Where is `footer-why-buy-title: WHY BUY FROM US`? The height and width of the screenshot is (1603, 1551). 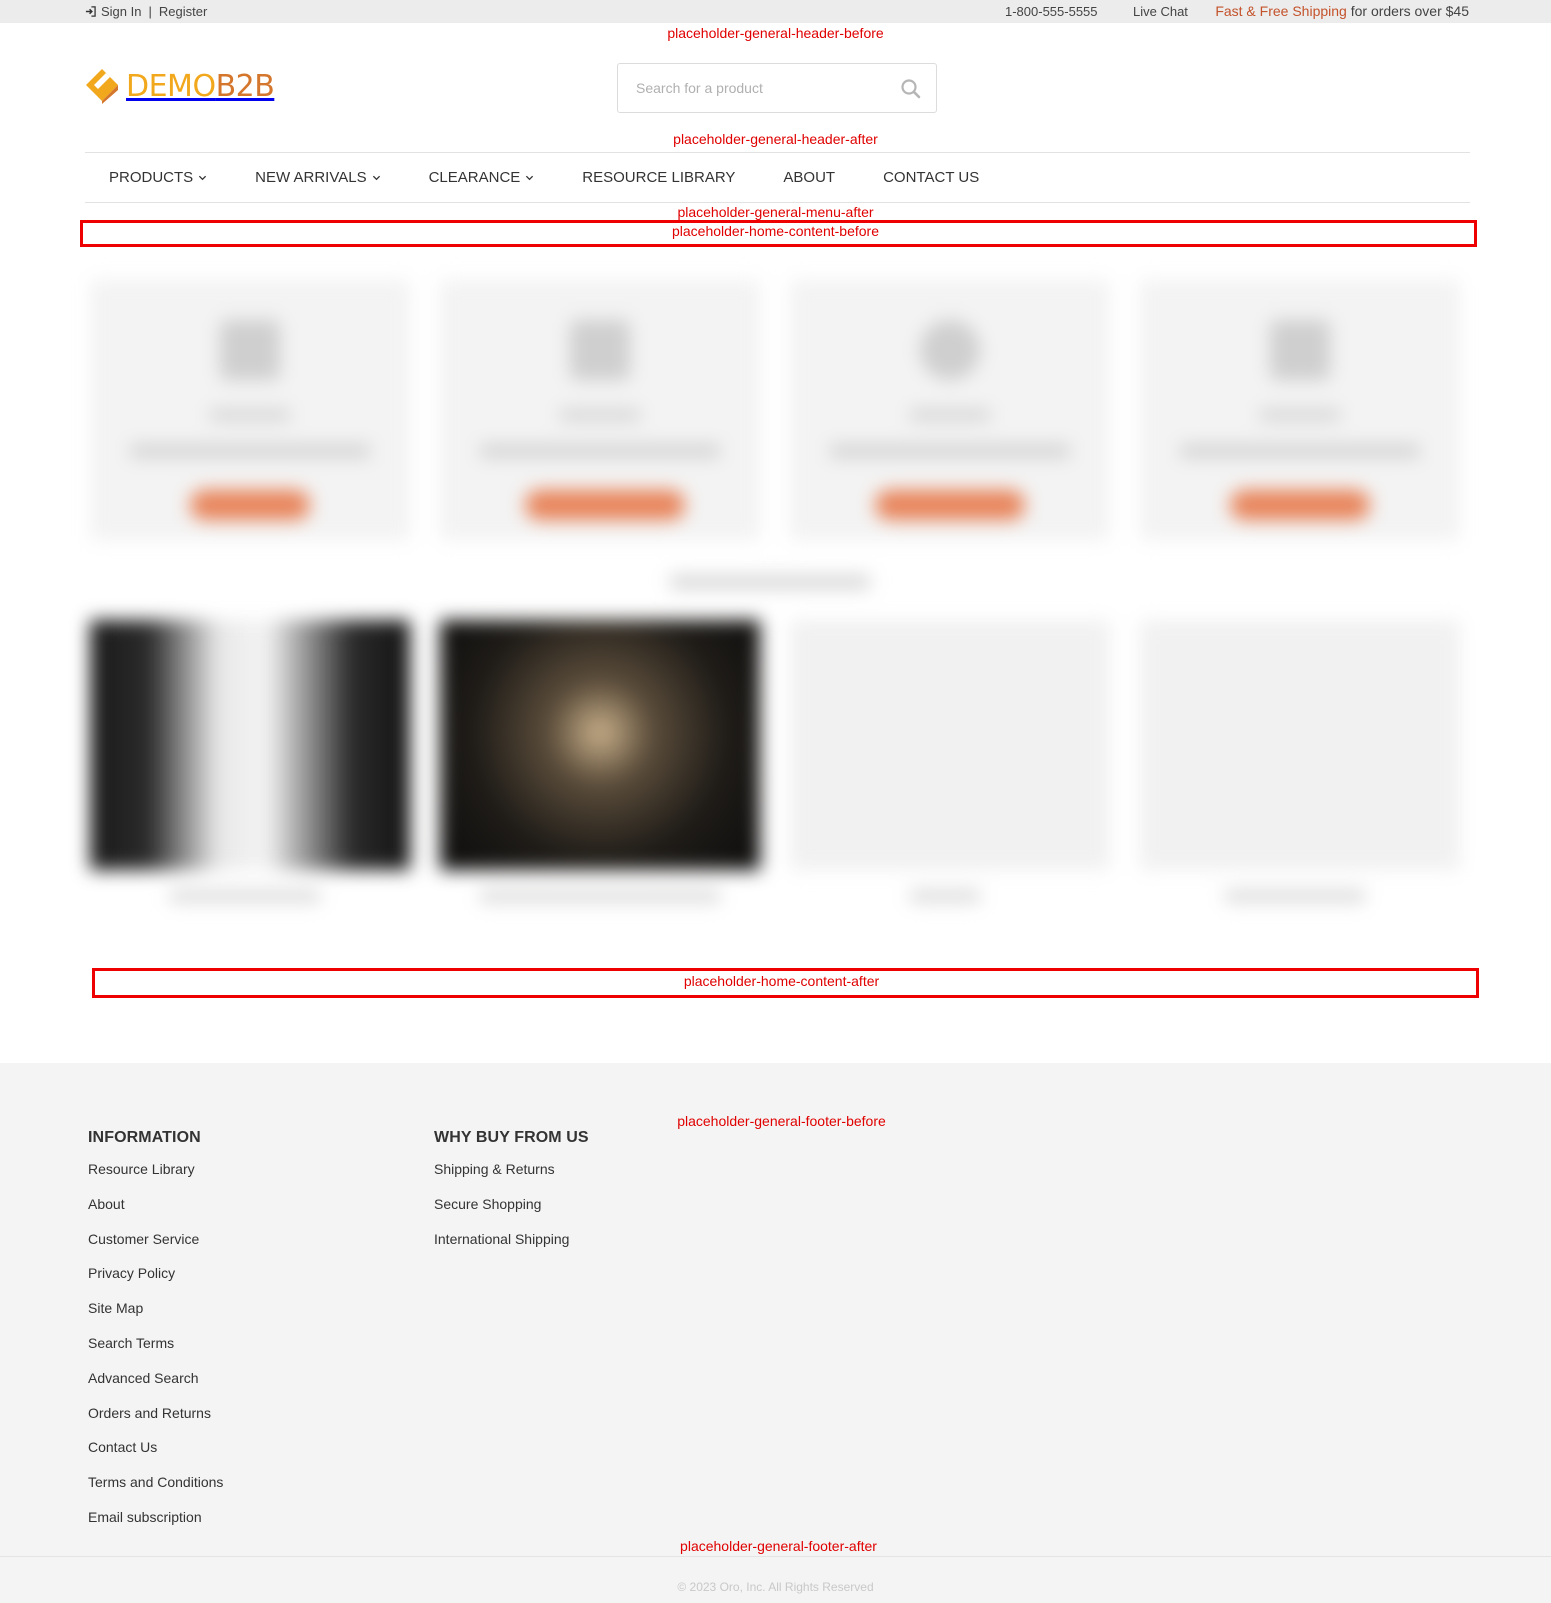
footer-why-buy-title: WHY BUY FROM US is located at coordinates (511, 1137).